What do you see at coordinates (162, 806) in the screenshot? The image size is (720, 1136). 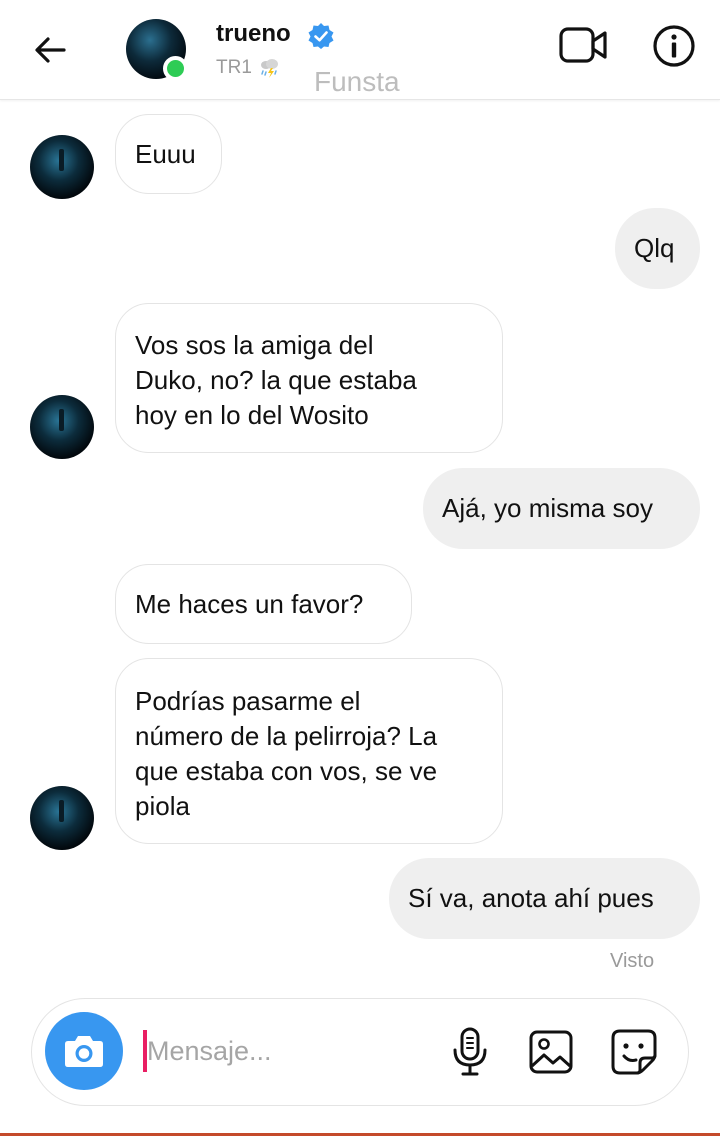 I see `message-line: piola` at bounding box center [162, 806].